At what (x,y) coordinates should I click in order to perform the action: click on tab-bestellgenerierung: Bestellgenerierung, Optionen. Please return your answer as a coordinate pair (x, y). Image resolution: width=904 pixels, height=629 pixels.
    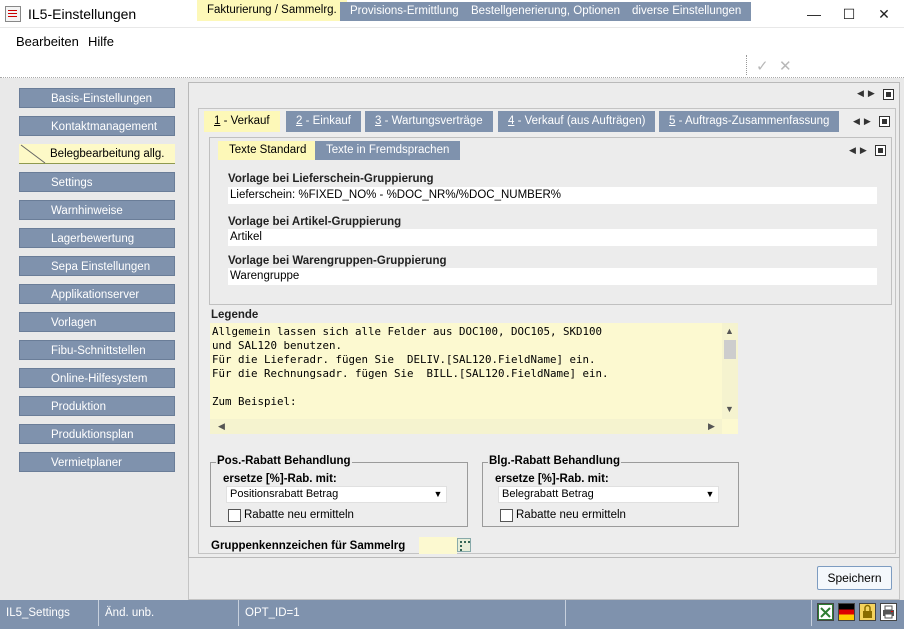
    Looking at the image, I should click on (545, 11).